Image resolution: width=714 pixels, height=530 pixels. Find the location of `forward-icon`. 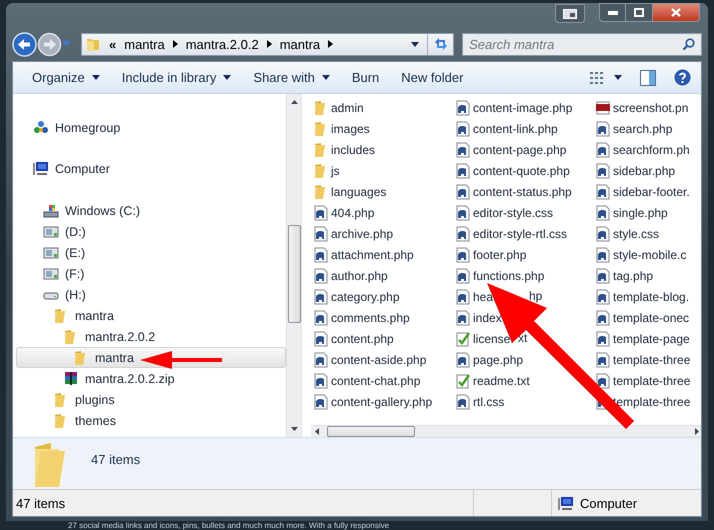

forward-icon is located at coordinates (49, 44).